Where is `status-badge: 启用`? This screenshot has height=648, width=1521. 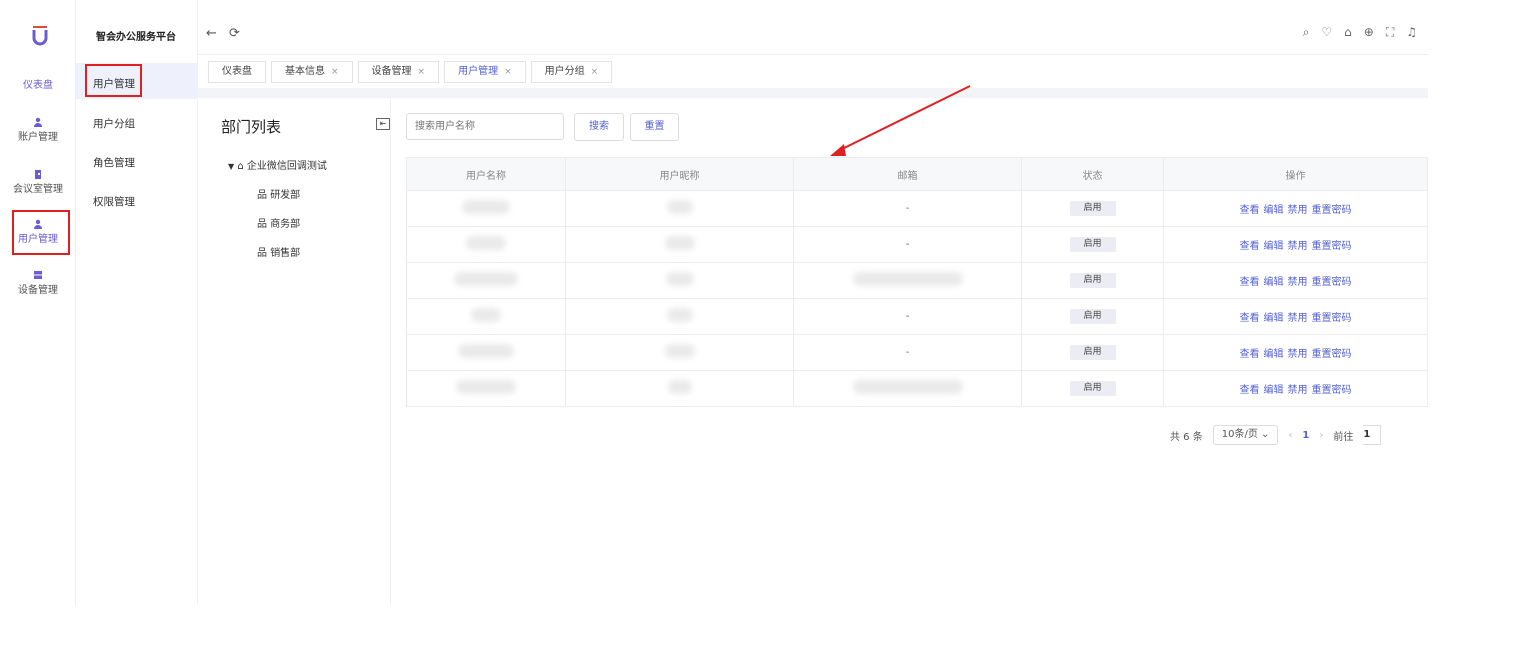 status-badge: 启用 is located at coordinates (1092, 280).